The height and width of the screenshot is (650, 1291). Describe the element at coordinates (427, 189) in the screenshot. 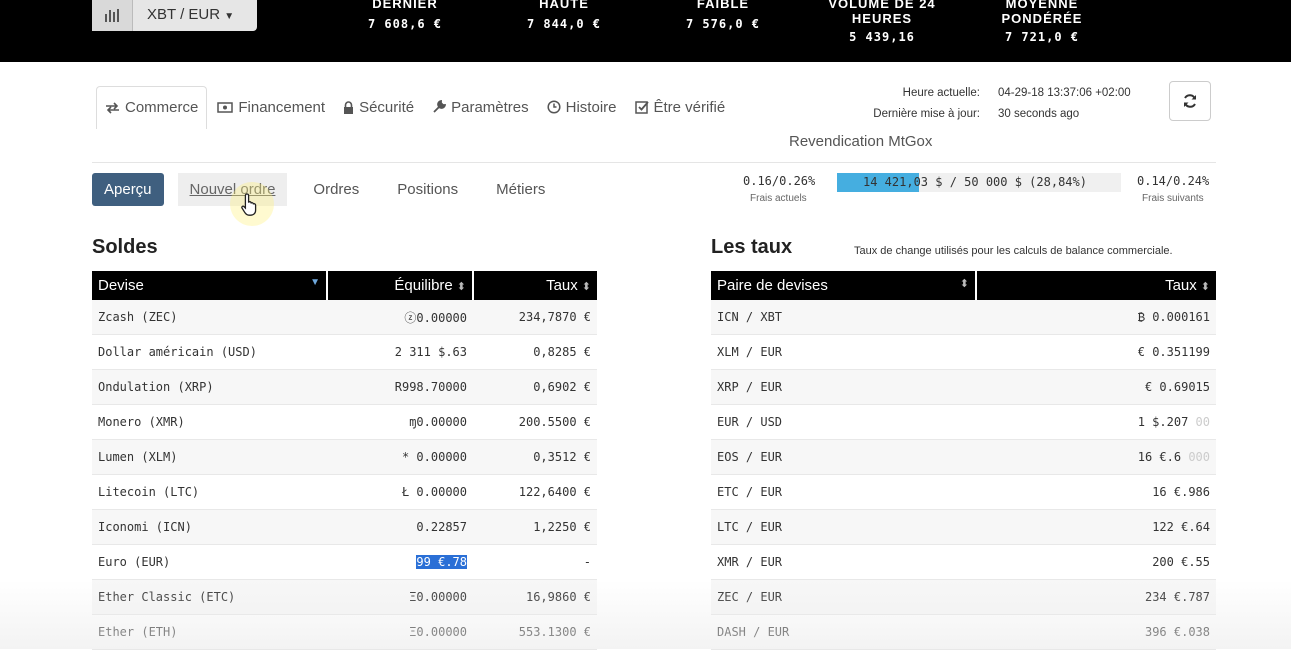

I see `subtab-positions: Positions` at that location.